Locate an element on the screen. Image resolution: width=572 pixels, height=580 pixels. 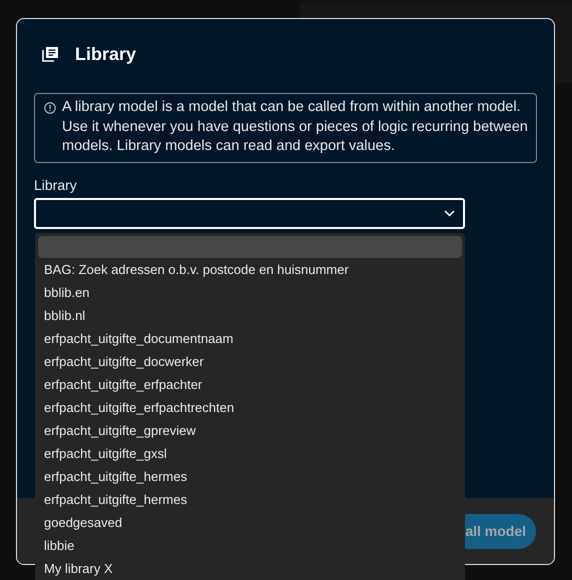
field-label: Library is located at coordinates (56, 184).